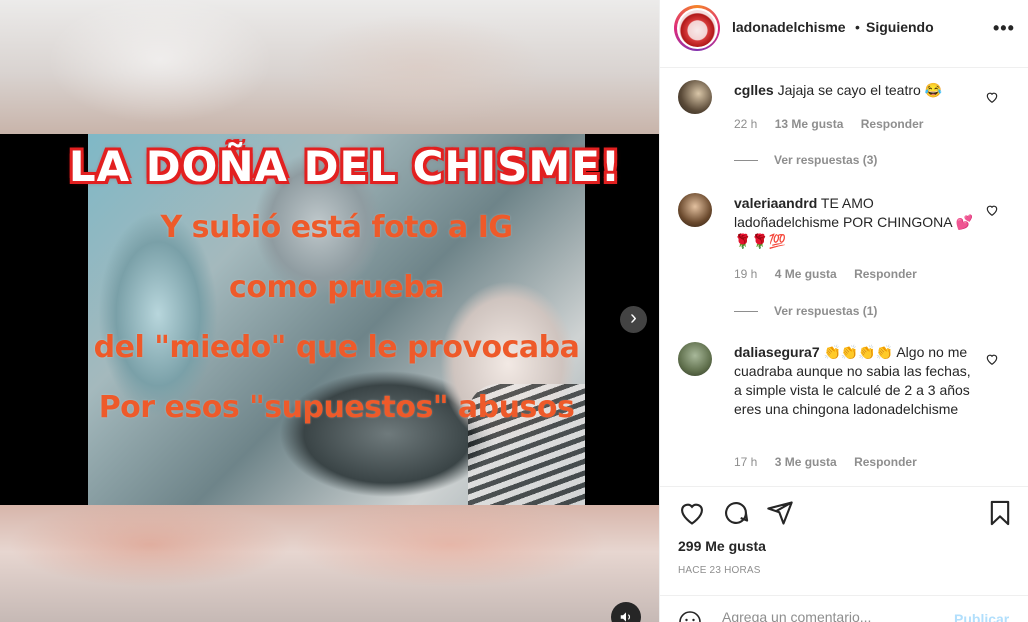 This screenshot has width=1028, height=622. What do you see at coordinates (719, 570) in the screenshot?
I see `post-timestamp: HACE 23 HORAS` at bounding box center [719, 570].